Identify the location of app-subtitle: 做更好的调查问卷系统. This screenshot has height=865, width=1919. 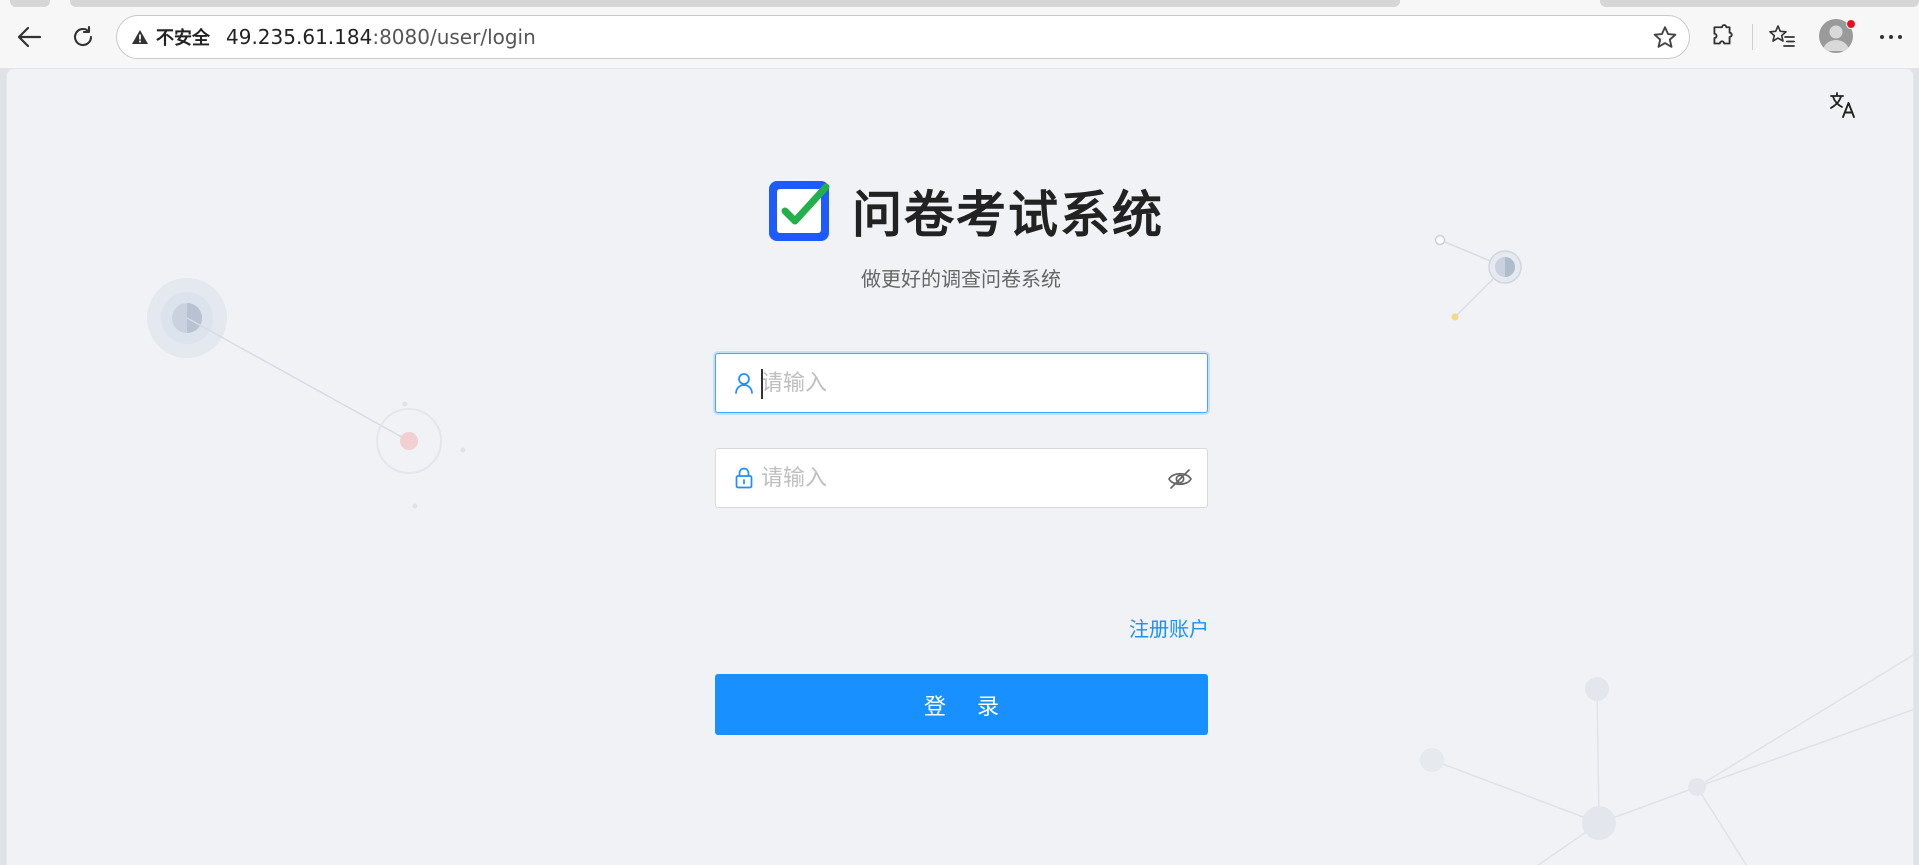
(961, 279).